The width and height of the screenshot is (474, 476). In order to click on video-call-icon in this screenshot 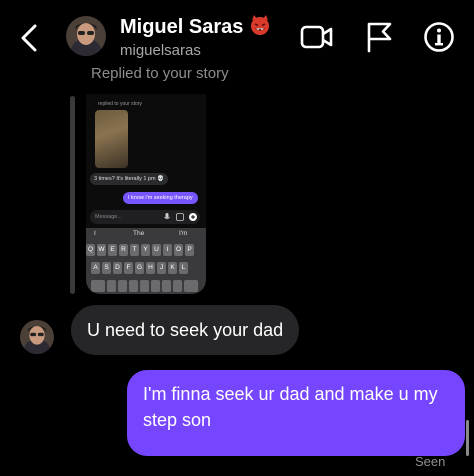, I will do `click(316, 37)`.